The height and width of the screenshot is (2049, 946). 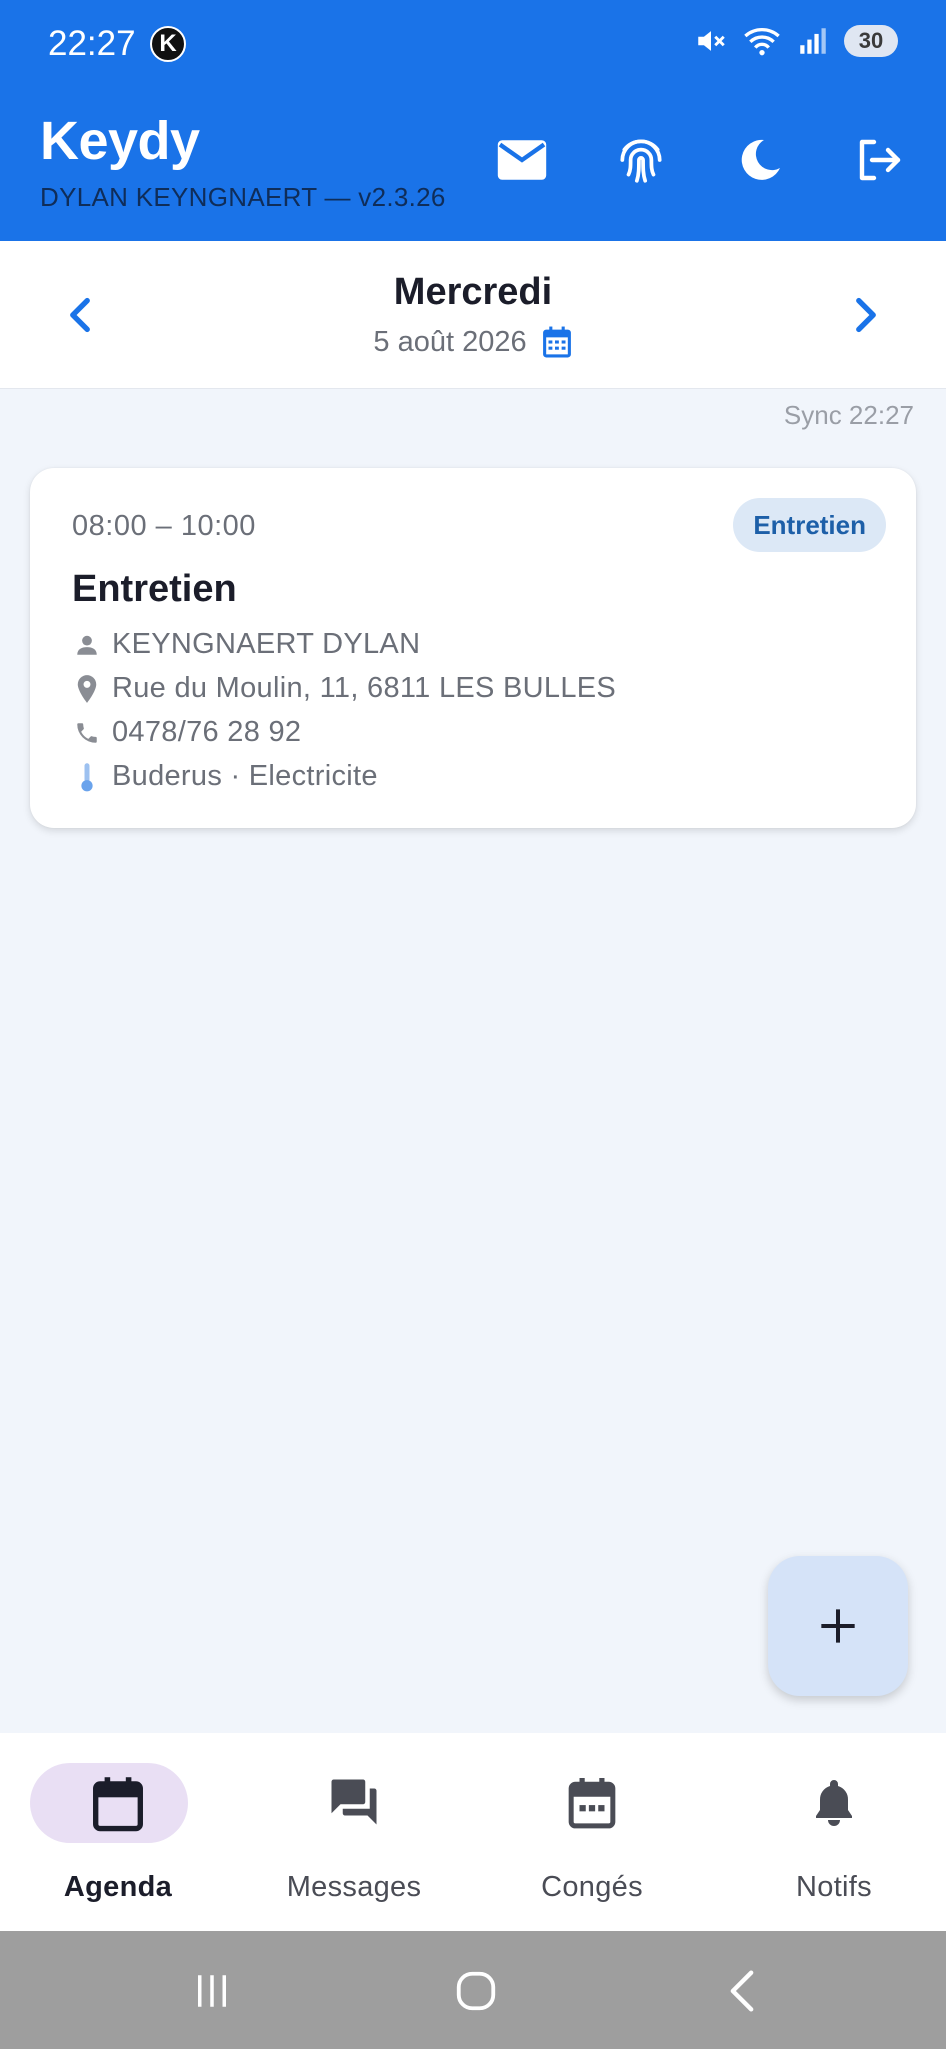 I want to click on date-row: 5 août 2026, so click(x=473, y=342).